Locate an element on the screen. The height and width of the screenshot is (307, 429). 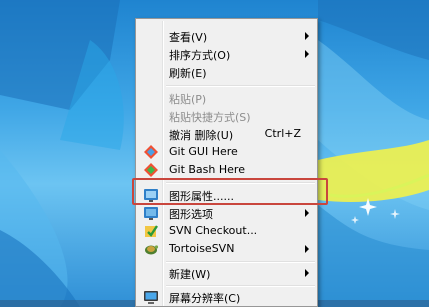
menu-item-new: 新建(W) is located at coordinates (226, 273).